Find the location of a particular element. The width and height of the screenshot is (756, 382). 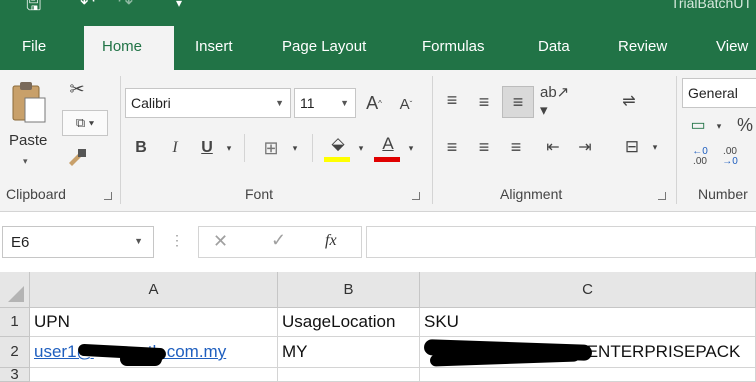

paste-dropdown-icon: ▾ is located at coordinates (25, 161).